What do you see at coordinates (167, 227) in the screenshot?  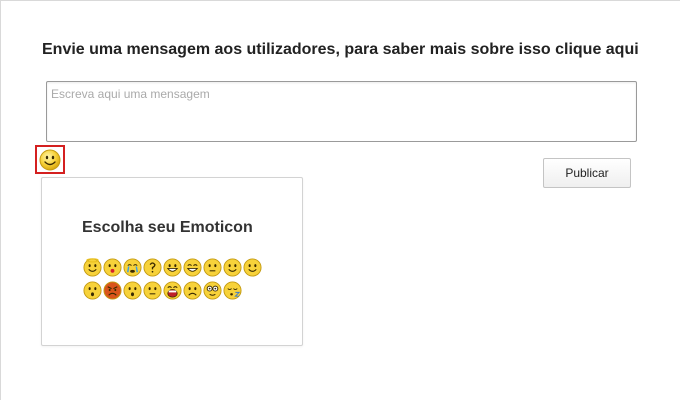 I see `emoticon-panel-title: Escolha seu Emoticon` at bounding box center [167, 227].